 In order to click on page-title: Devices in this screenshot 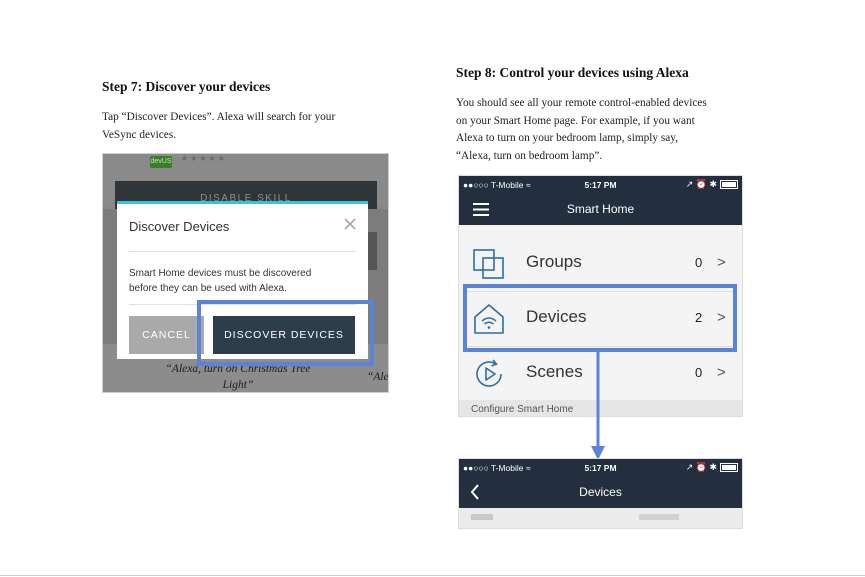, I will do `click(600, 492)`.